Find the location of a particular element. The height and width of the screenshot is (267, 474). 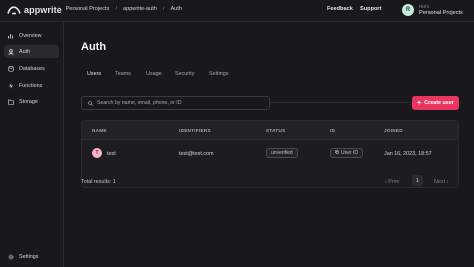

prev-button: ‹ Prev is located at coordinates (392, 182).